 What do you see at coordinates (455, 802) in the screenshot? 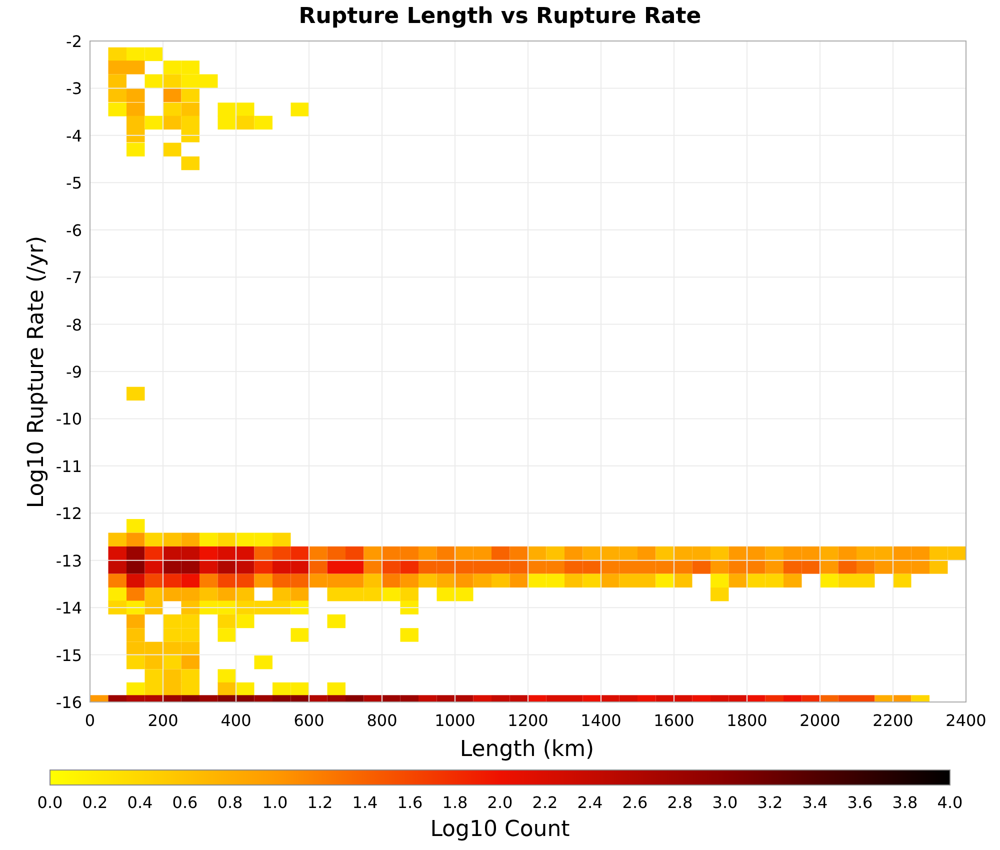
I see `colorbar-tick-label: 1.8` at bounding box center [455, 802].